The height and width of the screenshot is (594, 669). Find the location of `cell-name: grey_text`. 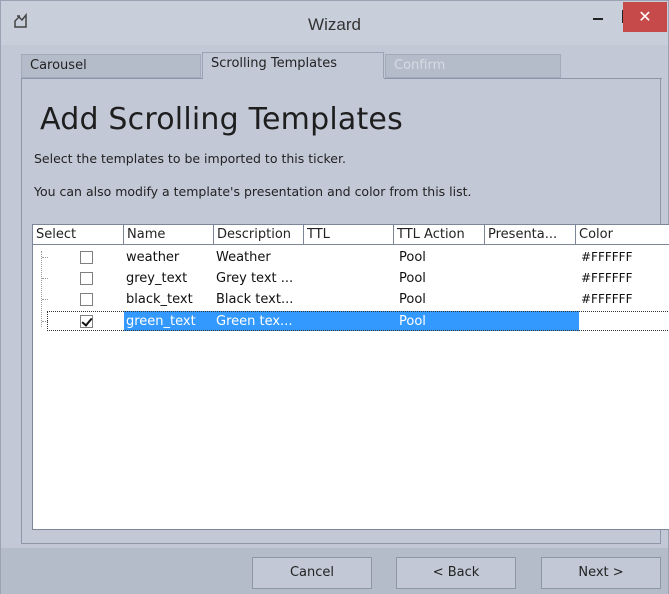

cell-name: grey_text is located at coordinates (157, 278).